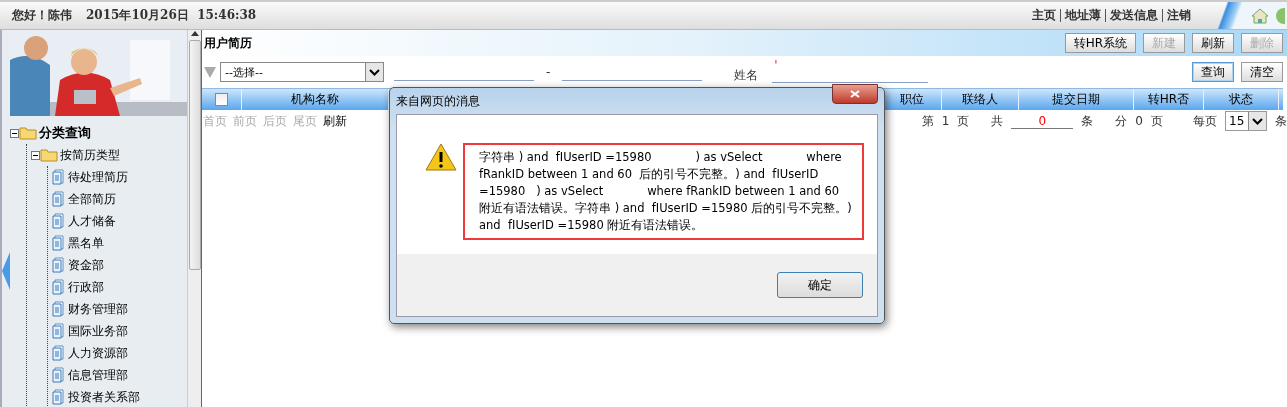  What do you see at coordinates (104, 397) in the screenshot?
I see `tree-item: 投资者关系部` at bounding box center [104, 397].